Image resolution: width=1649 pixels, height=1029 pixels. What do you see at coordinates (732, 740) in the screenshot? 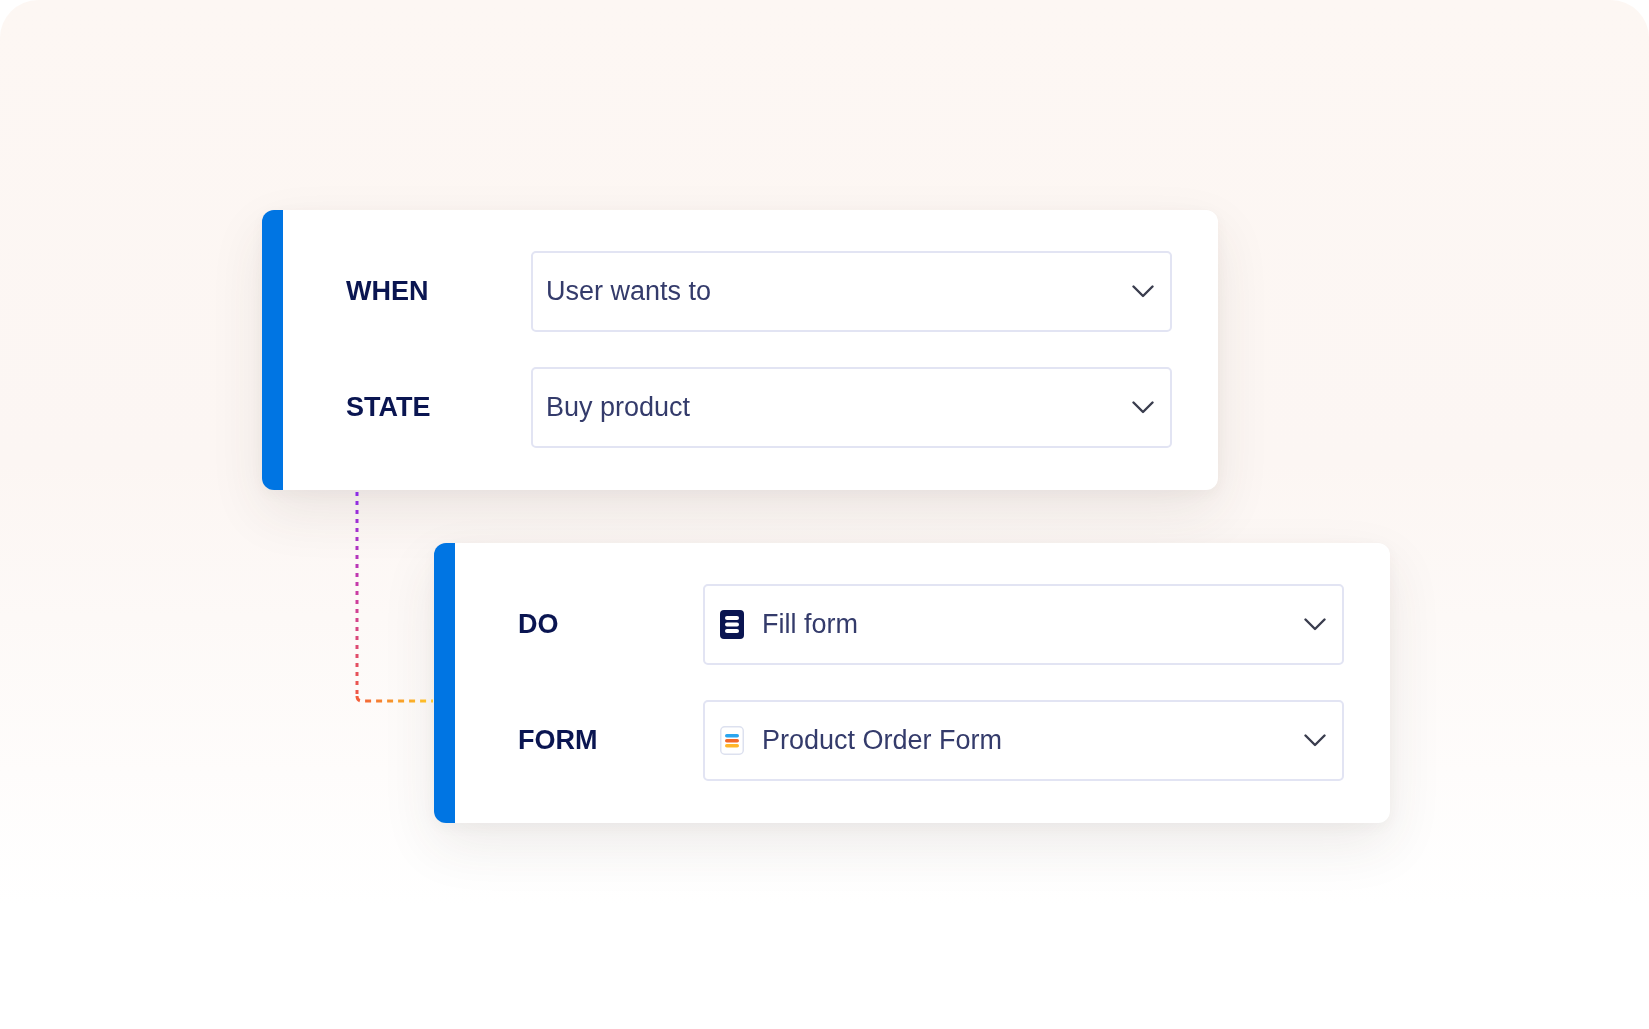
I see `form-icon` at bounding box center [732, 740].